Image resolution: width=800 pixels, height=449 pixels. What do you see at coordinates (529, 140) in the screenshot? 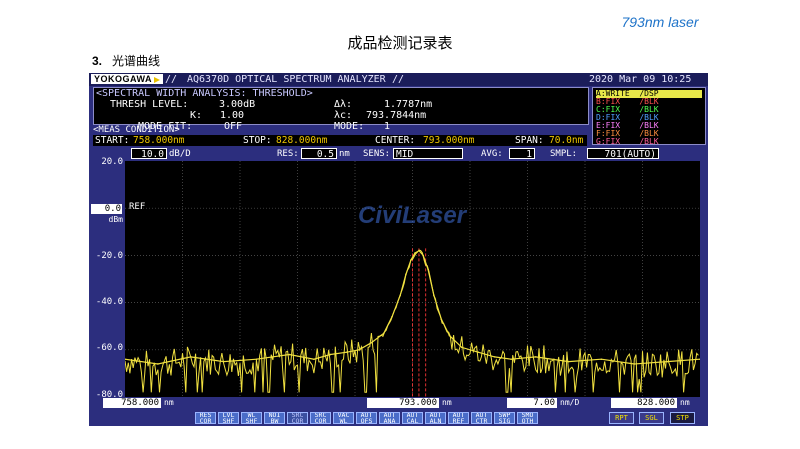
I see `span-label: SPAN:` at bounding box center [529, 140].